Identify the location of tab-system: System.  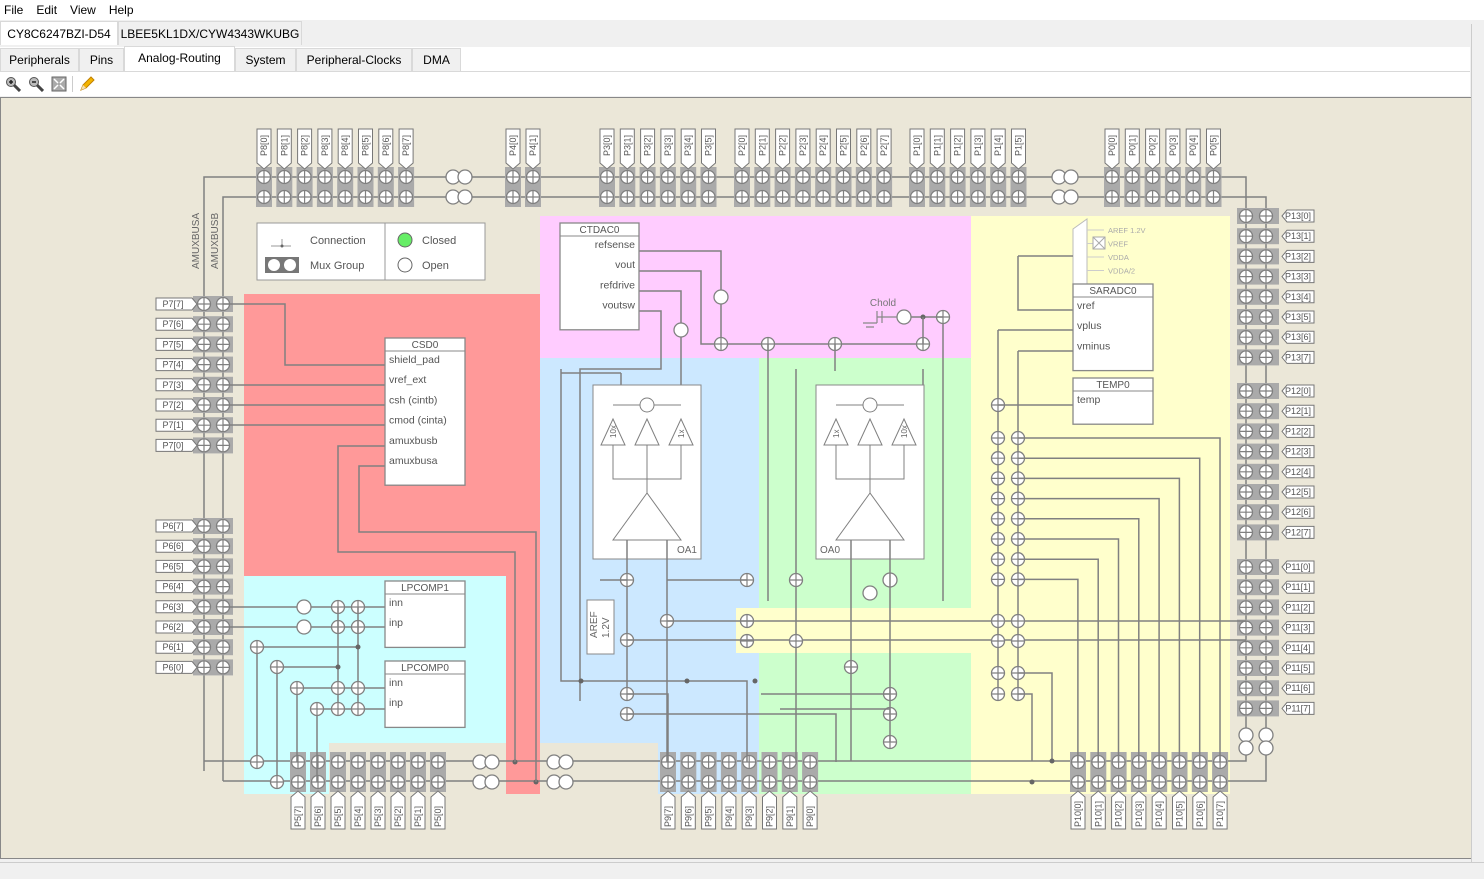
(265, 59).